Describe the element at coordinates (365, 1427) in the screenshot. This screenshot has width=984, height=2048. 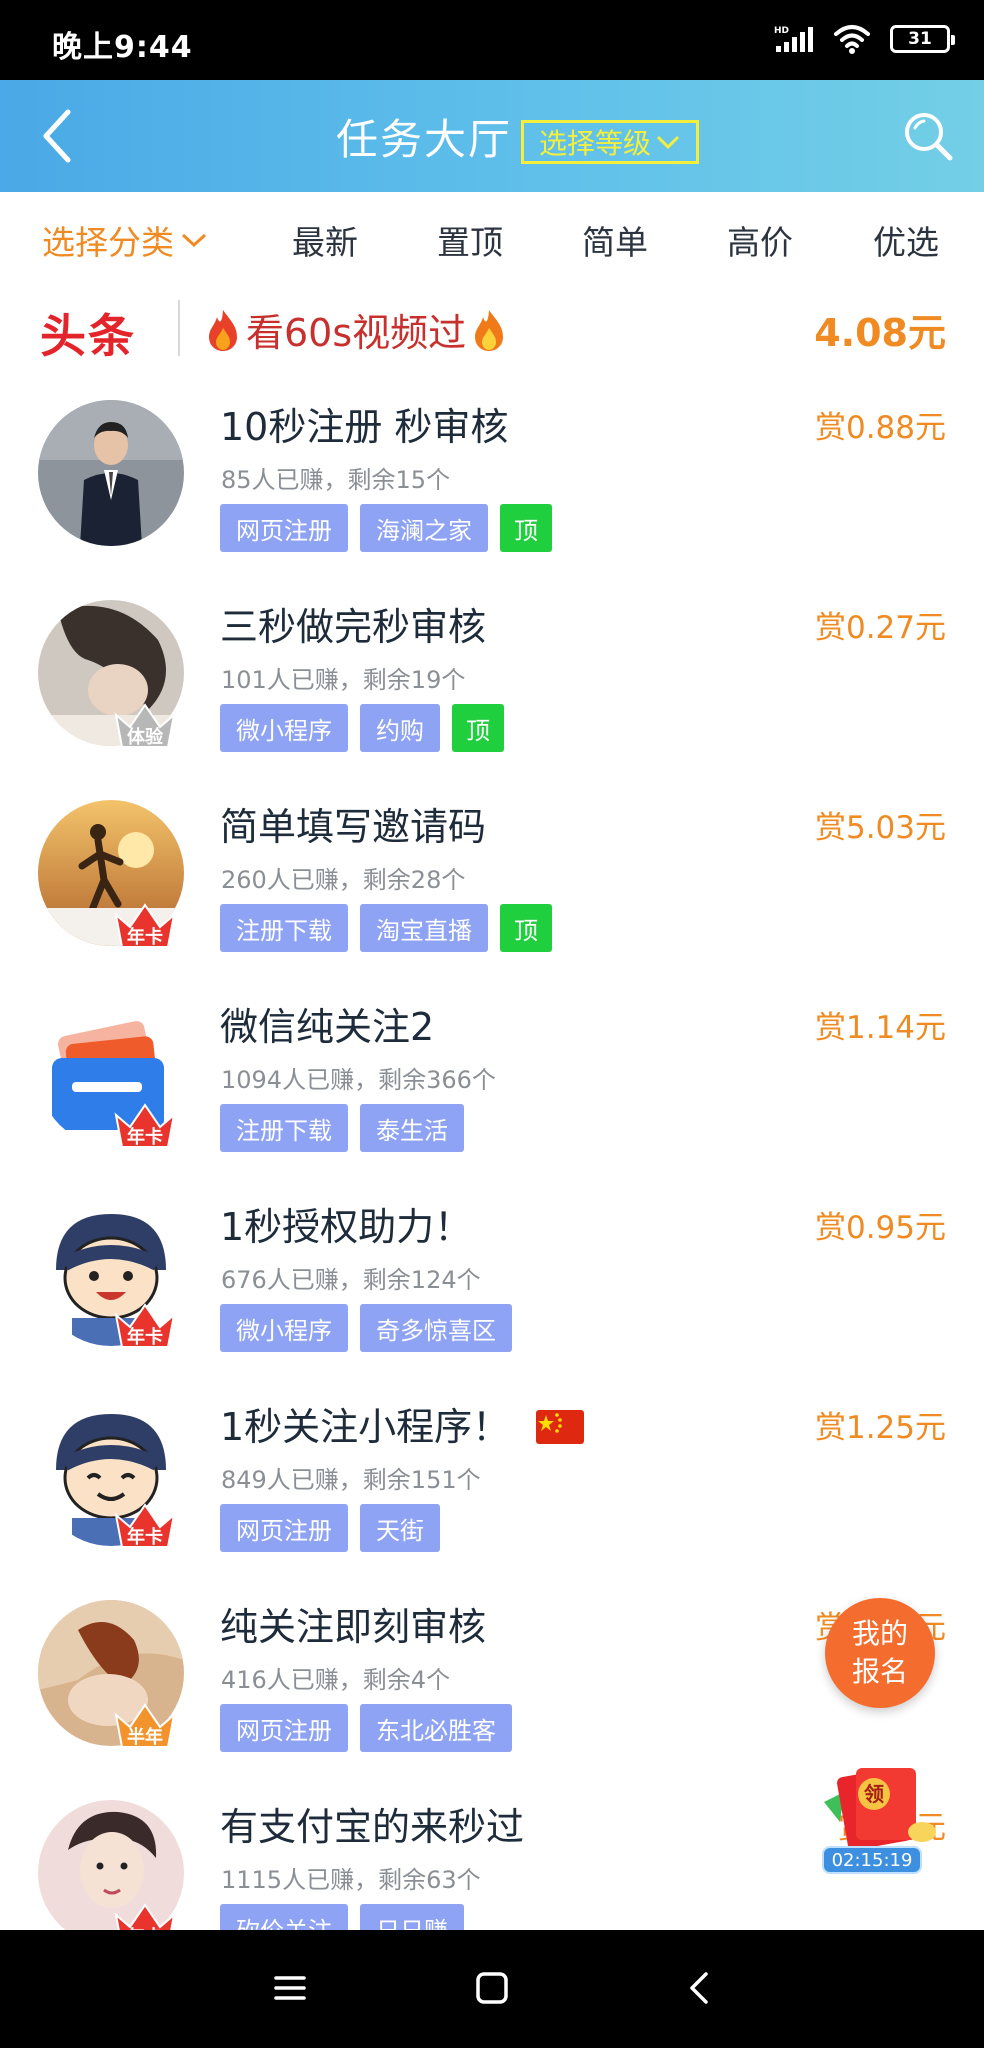
I see `task-title-text: 1秒关注小程序！` at that location.